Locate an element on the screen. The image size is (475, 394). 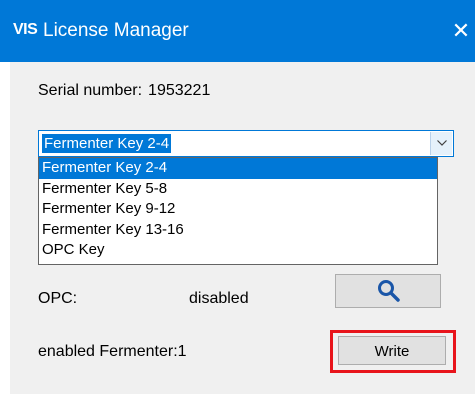
serial-number-label: Serial number: is located at coordinates (90, 90).